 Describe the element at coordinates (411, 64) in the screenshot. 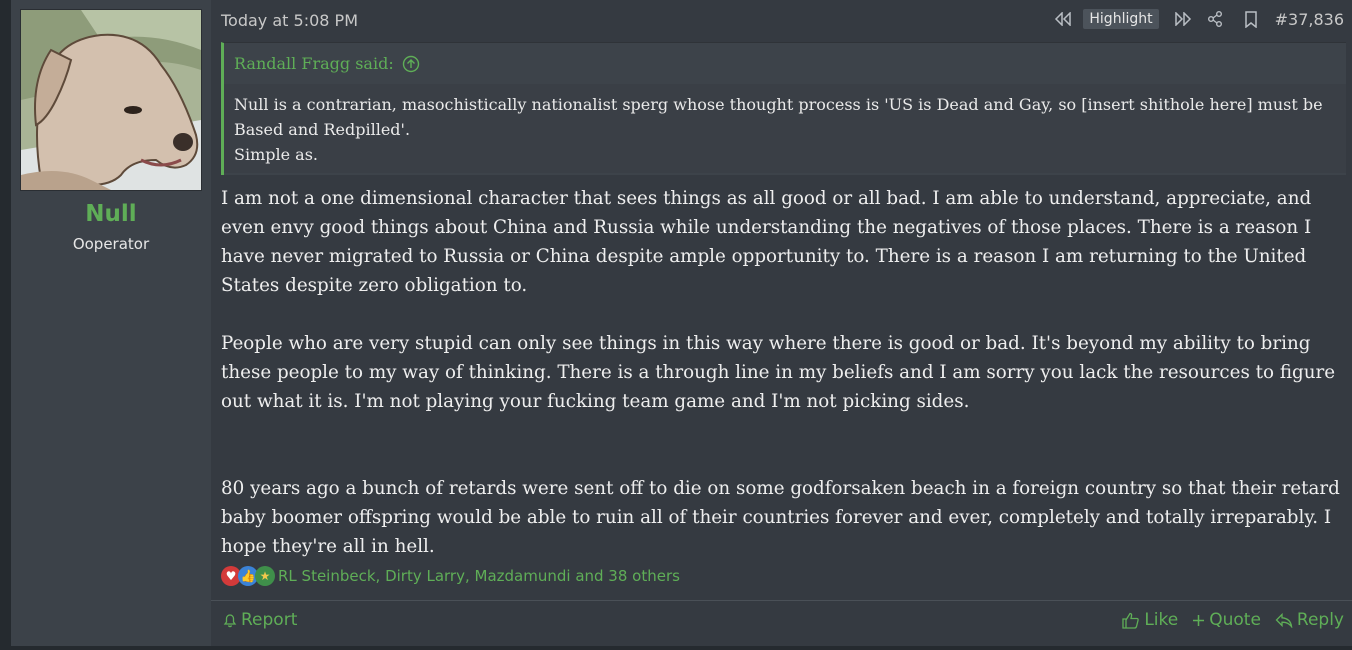

I see `arrow-up-circle-icon` at that location.